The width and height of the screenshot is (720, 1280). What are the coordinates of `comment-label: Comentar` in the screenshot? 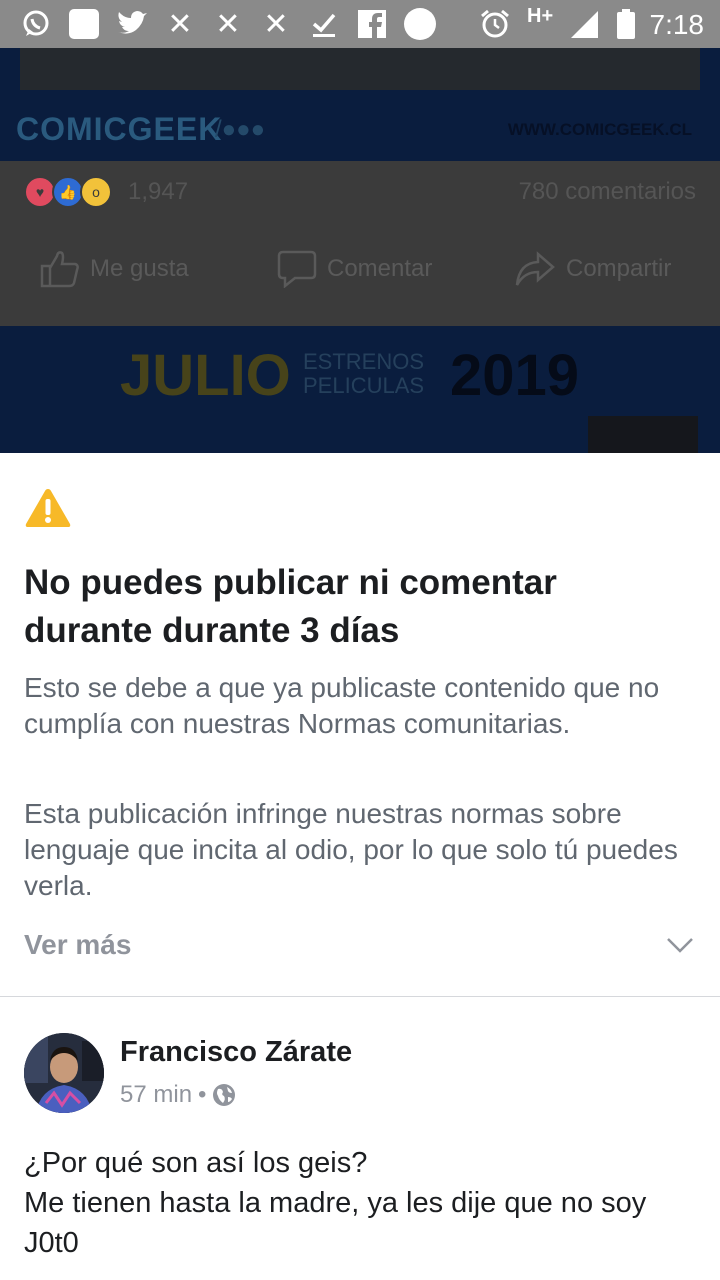 It's located at (380, 268).